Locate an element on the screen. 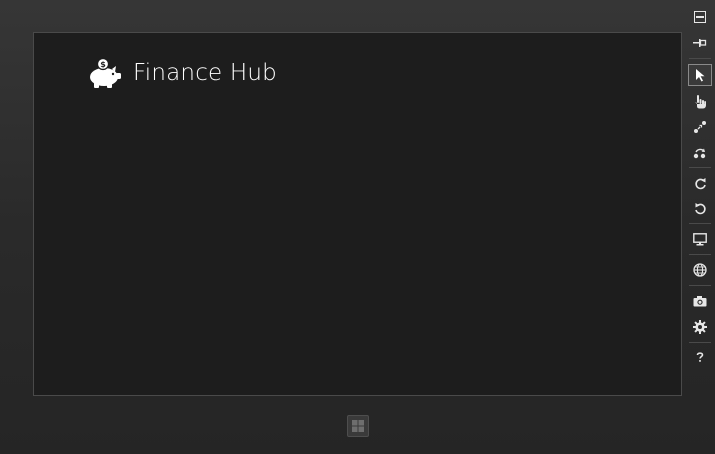 The image size is (715, 454). windows-home-button is located at coordinates (358, 426).